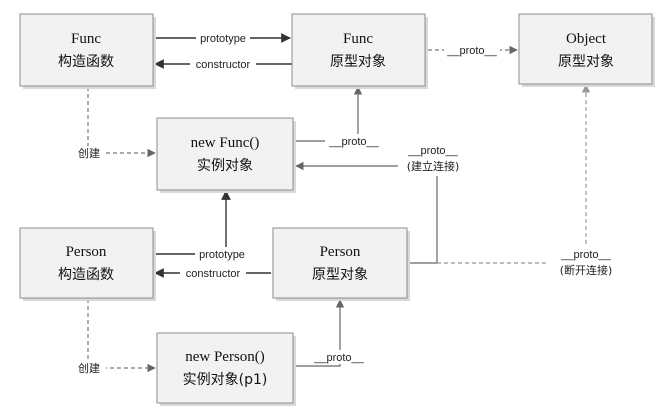 Image resolution: width=667 pixels, height=410 pixels. I want to click on edge-funcinstance-to-funcproto: __proto__, so click(338, 117).